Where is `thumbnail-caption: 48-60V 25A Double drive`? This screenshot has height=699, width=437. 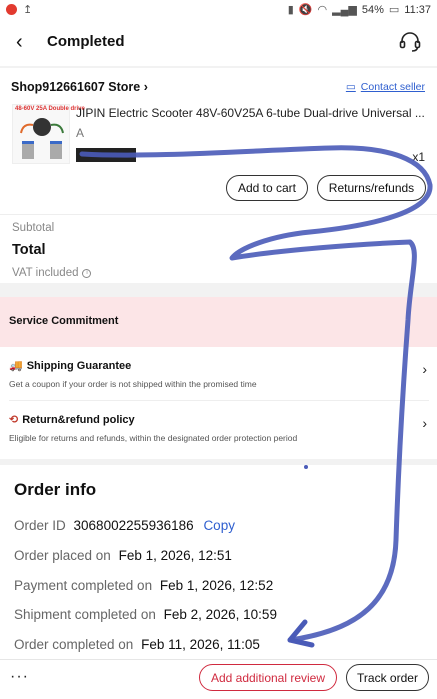
thumbnail-caption: 48-60V 25A Double drive is located at coordinates (50, 109).